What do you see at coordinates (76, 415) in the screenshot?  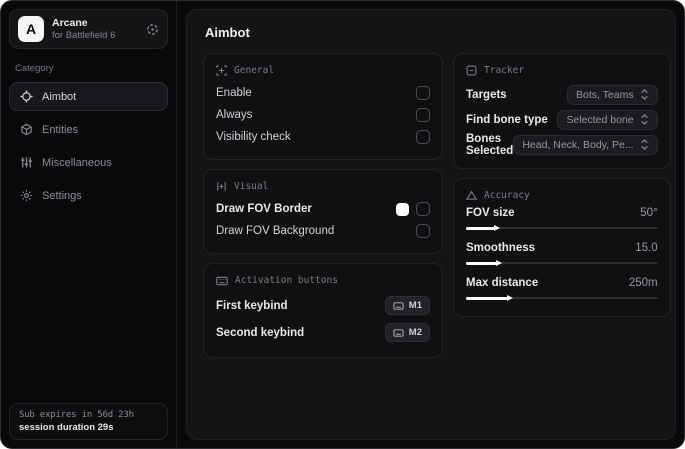 I see `sub-expiry-text: Sub expires in 56d 23h` at bounding box center [76, 415].